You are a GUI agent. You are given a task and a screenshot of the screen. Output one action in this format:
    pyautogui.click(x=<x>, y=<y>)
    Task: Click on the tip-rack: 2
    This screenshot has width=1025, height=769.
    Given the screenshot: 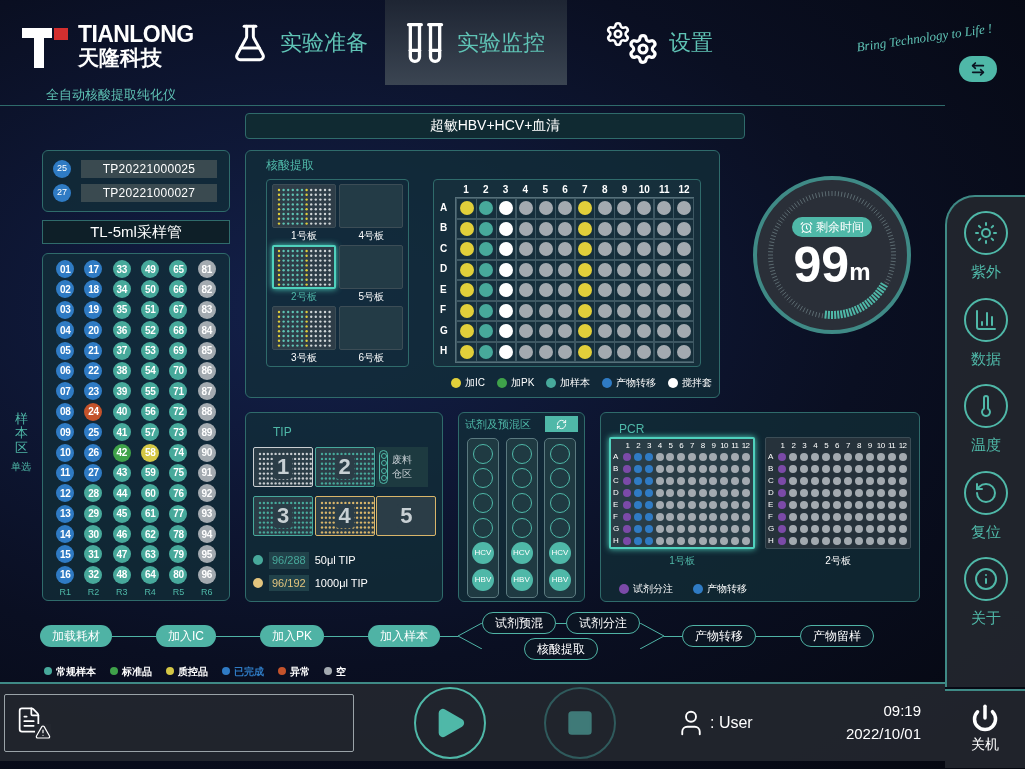 What is the action you would take?
    pyautogui.click(x=344, y=467)
    